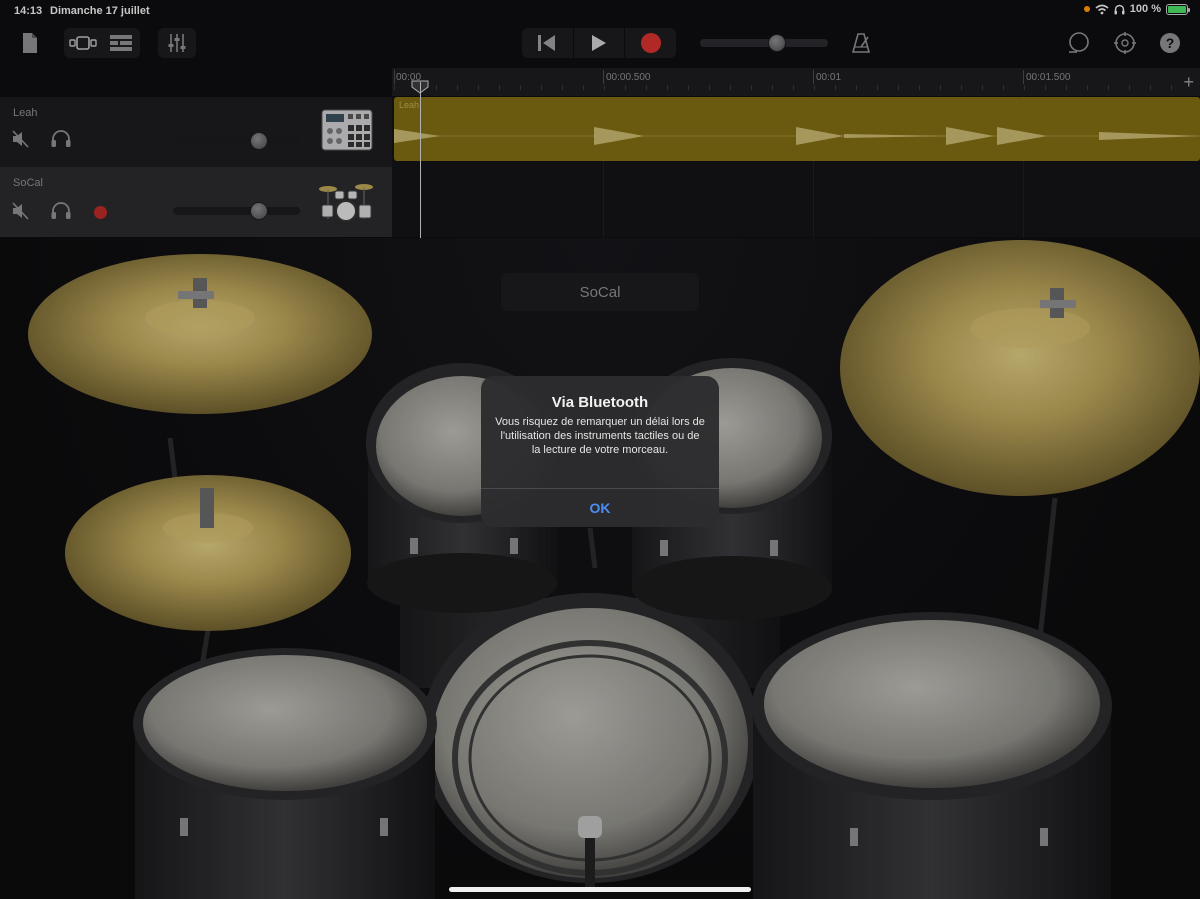 This screenshot has width=1200, height=899. I want to click on home-indicator, so click(600, 889).